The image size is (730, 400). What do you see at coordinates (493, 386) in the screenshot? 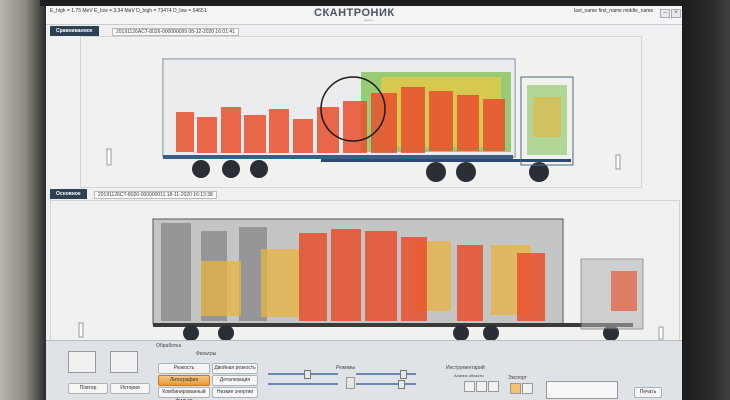
I see `marker-icon` at bounding box center [493, 386].